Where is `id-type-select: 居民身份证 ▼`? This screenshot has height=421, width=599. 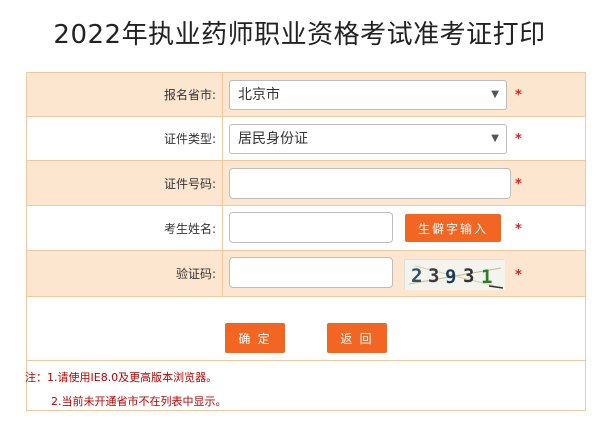
id-type-select: 居民身份证 ▼ is located at coordinates (368, 139).